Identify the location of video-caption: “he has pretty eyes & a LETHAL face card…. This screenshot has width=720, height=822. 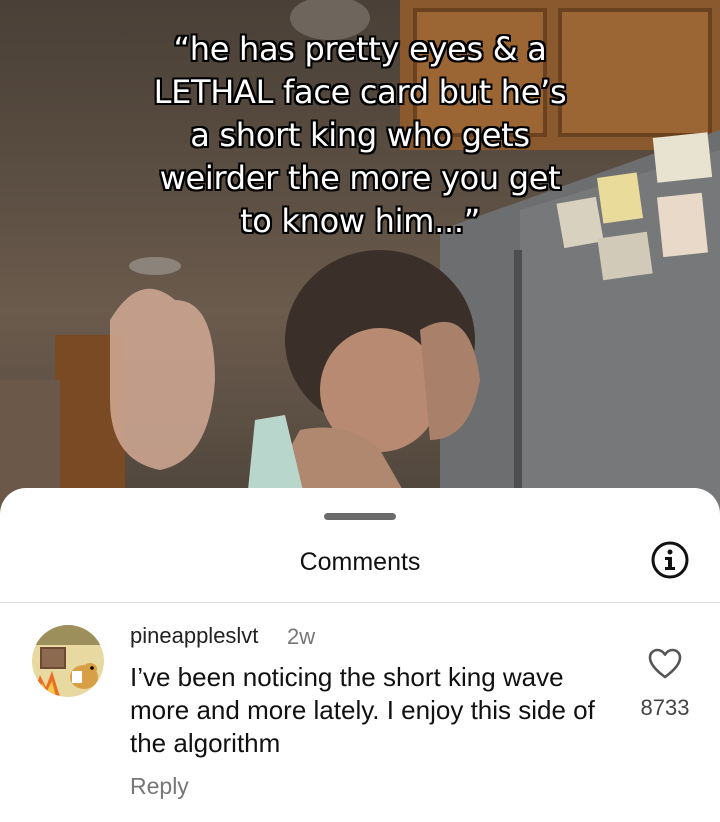
(360, 135).